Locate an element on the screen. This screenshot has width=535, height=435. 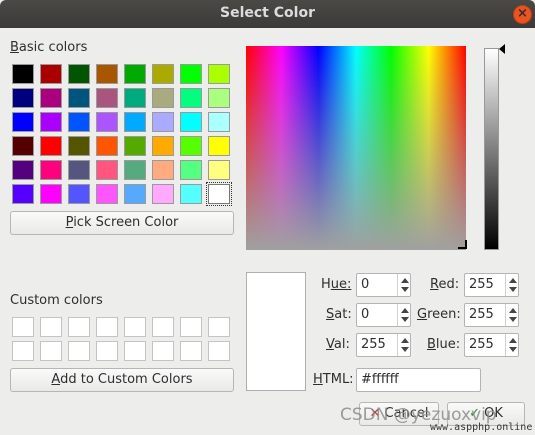
value-slider-marker-icon is located at coordinates (502, 49).